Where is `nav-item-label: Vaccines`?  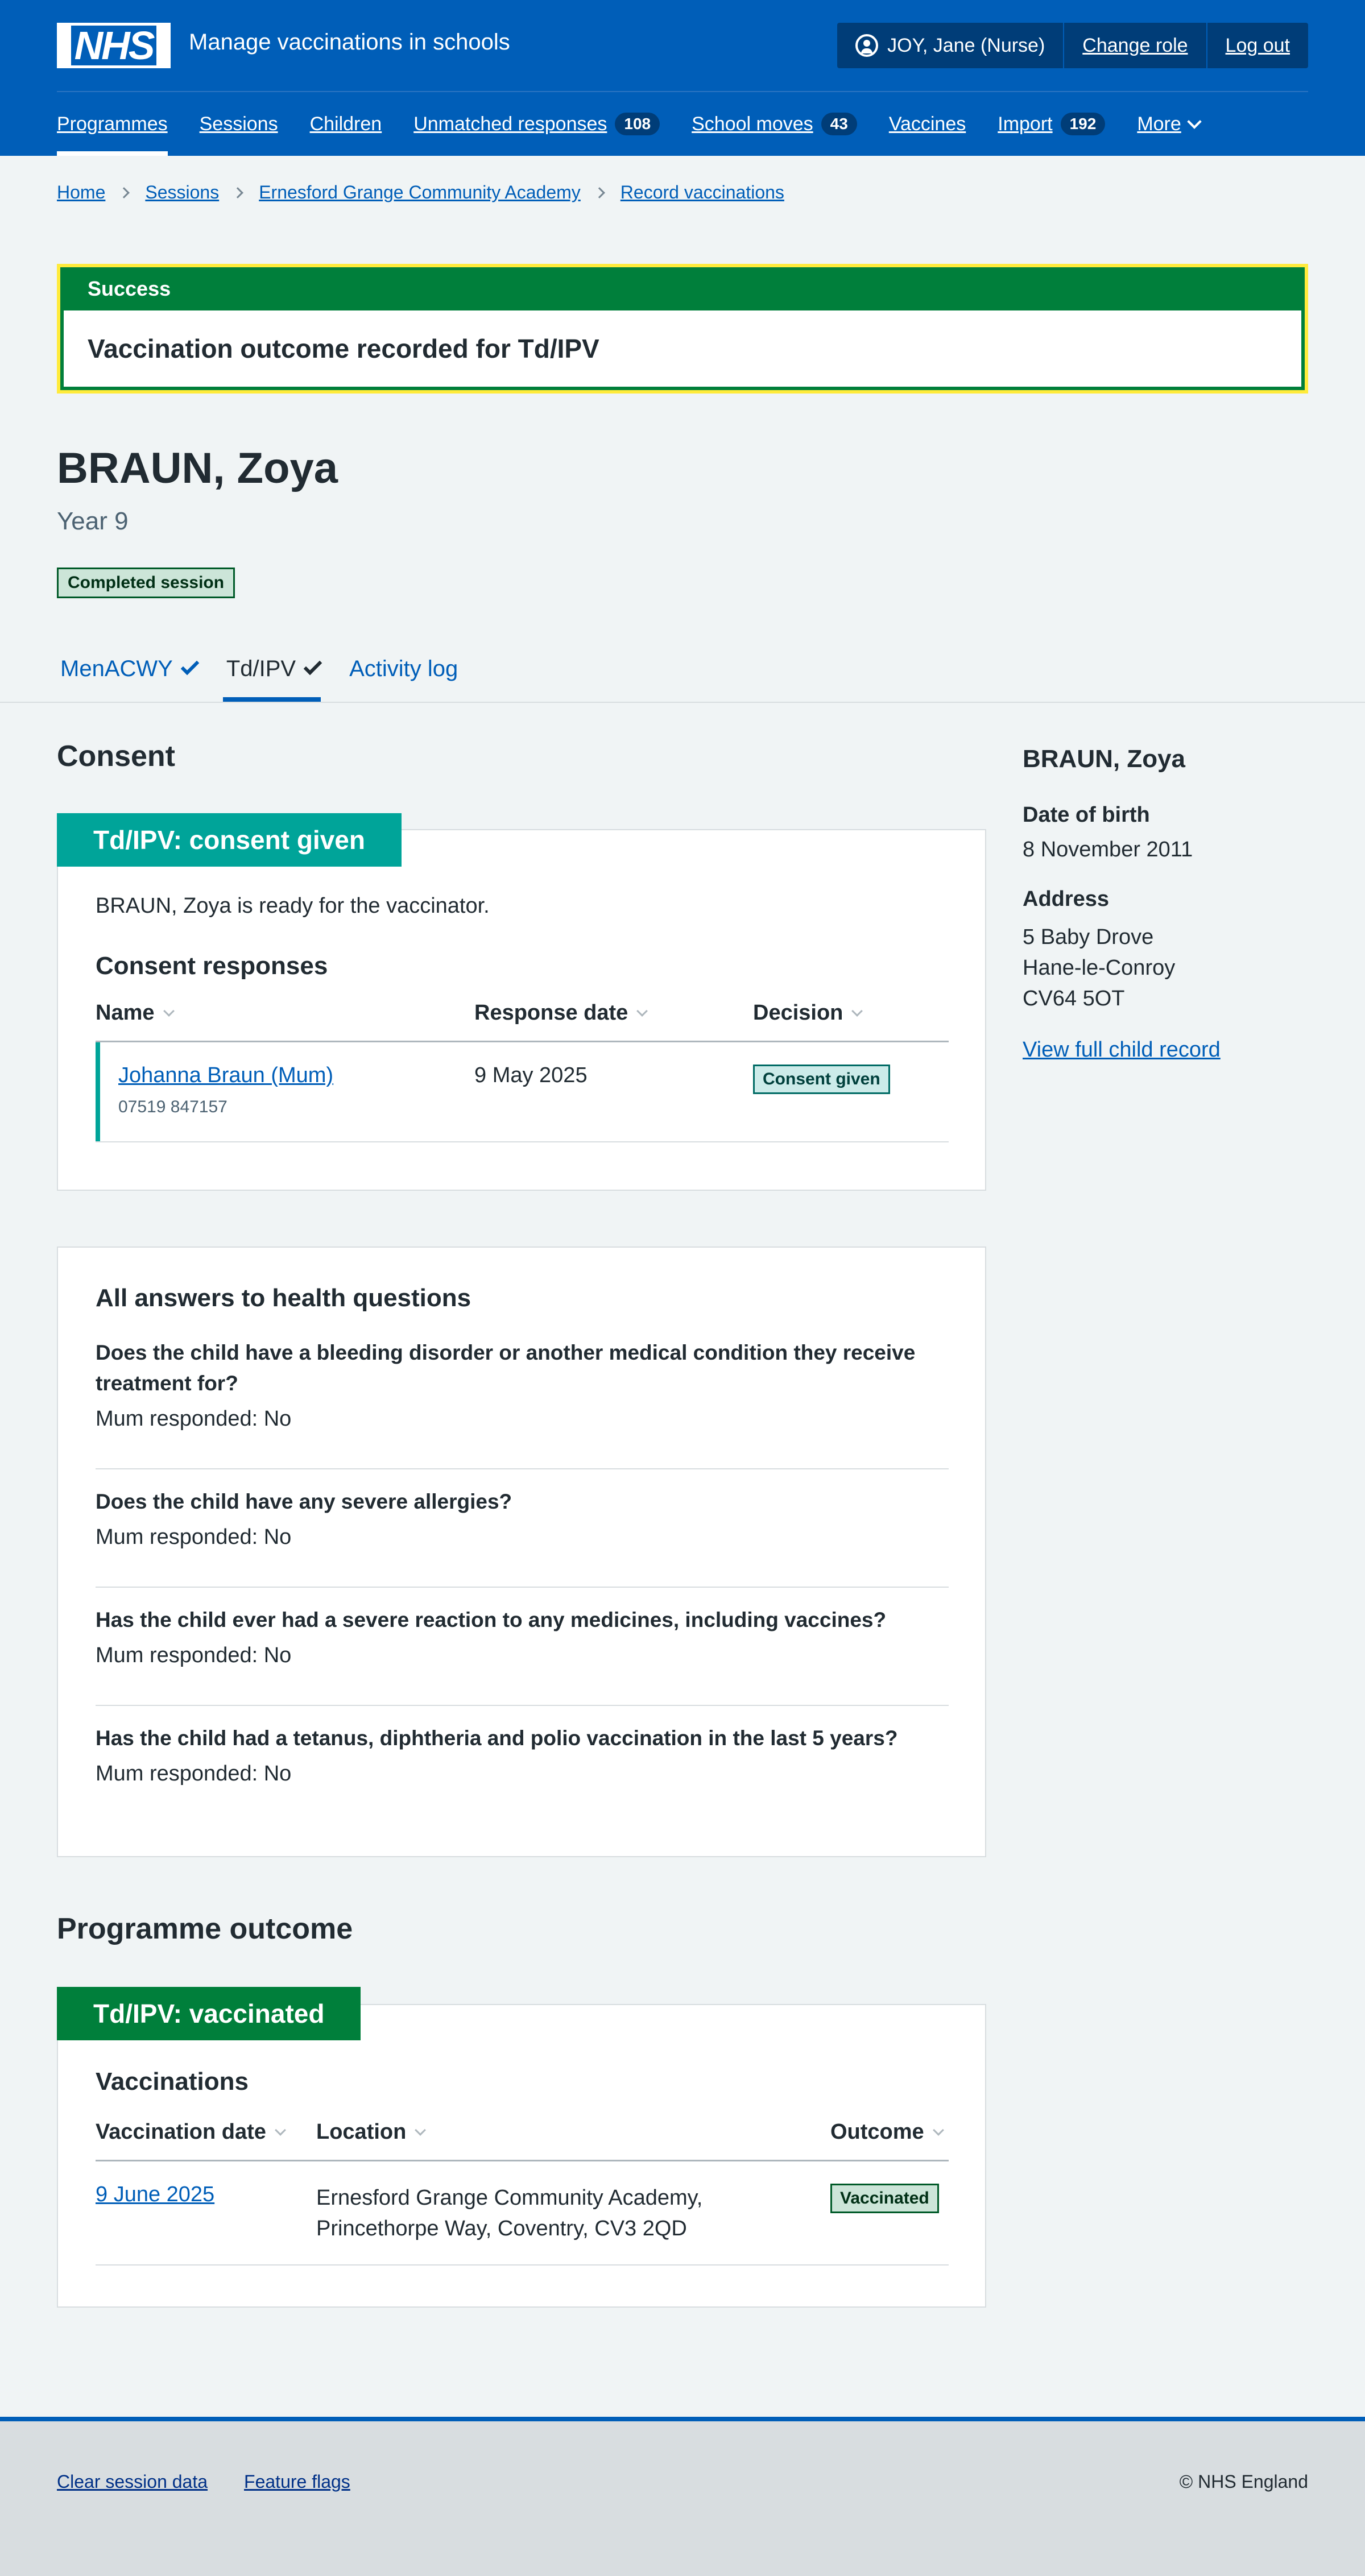
nav-item-label: Vaccines is located at coordinates (927, 124).